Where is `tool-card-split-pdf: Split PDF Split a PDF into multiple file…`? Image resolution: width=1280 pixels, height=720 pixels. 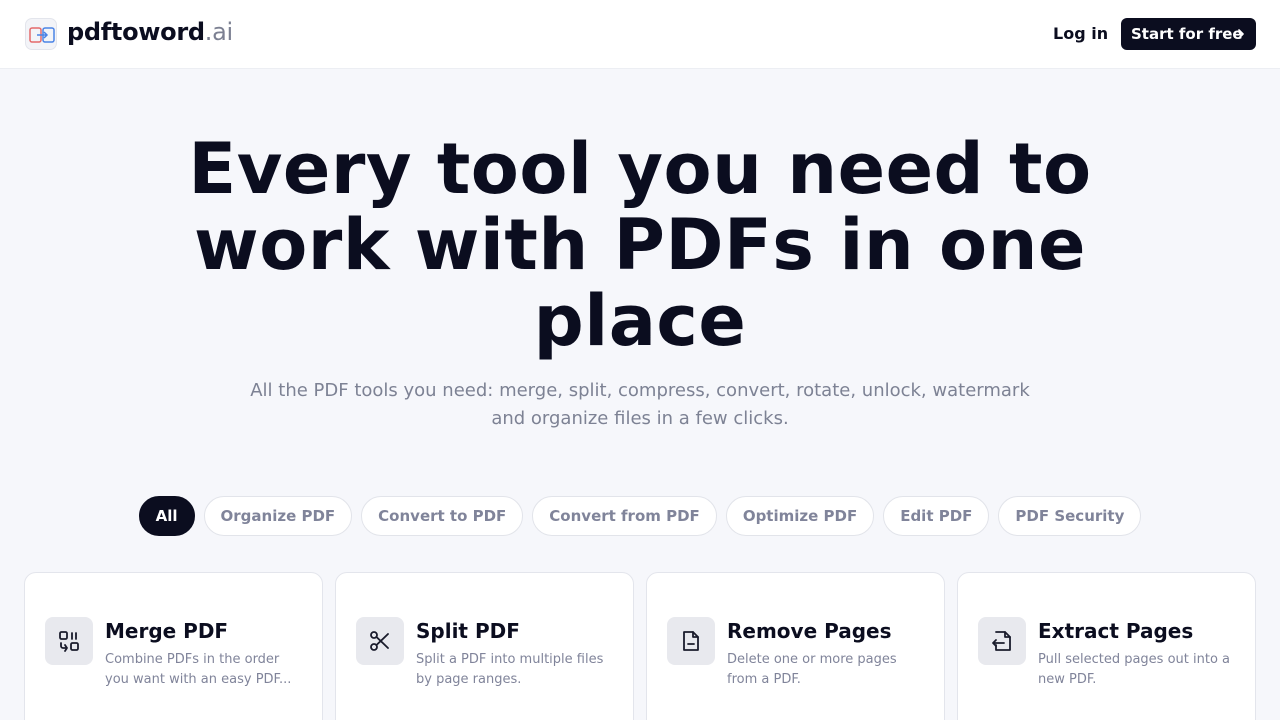
tool-card-split-pdf: Split PDF Split a PDF into multiple file… is located at coordinates (484, 646).